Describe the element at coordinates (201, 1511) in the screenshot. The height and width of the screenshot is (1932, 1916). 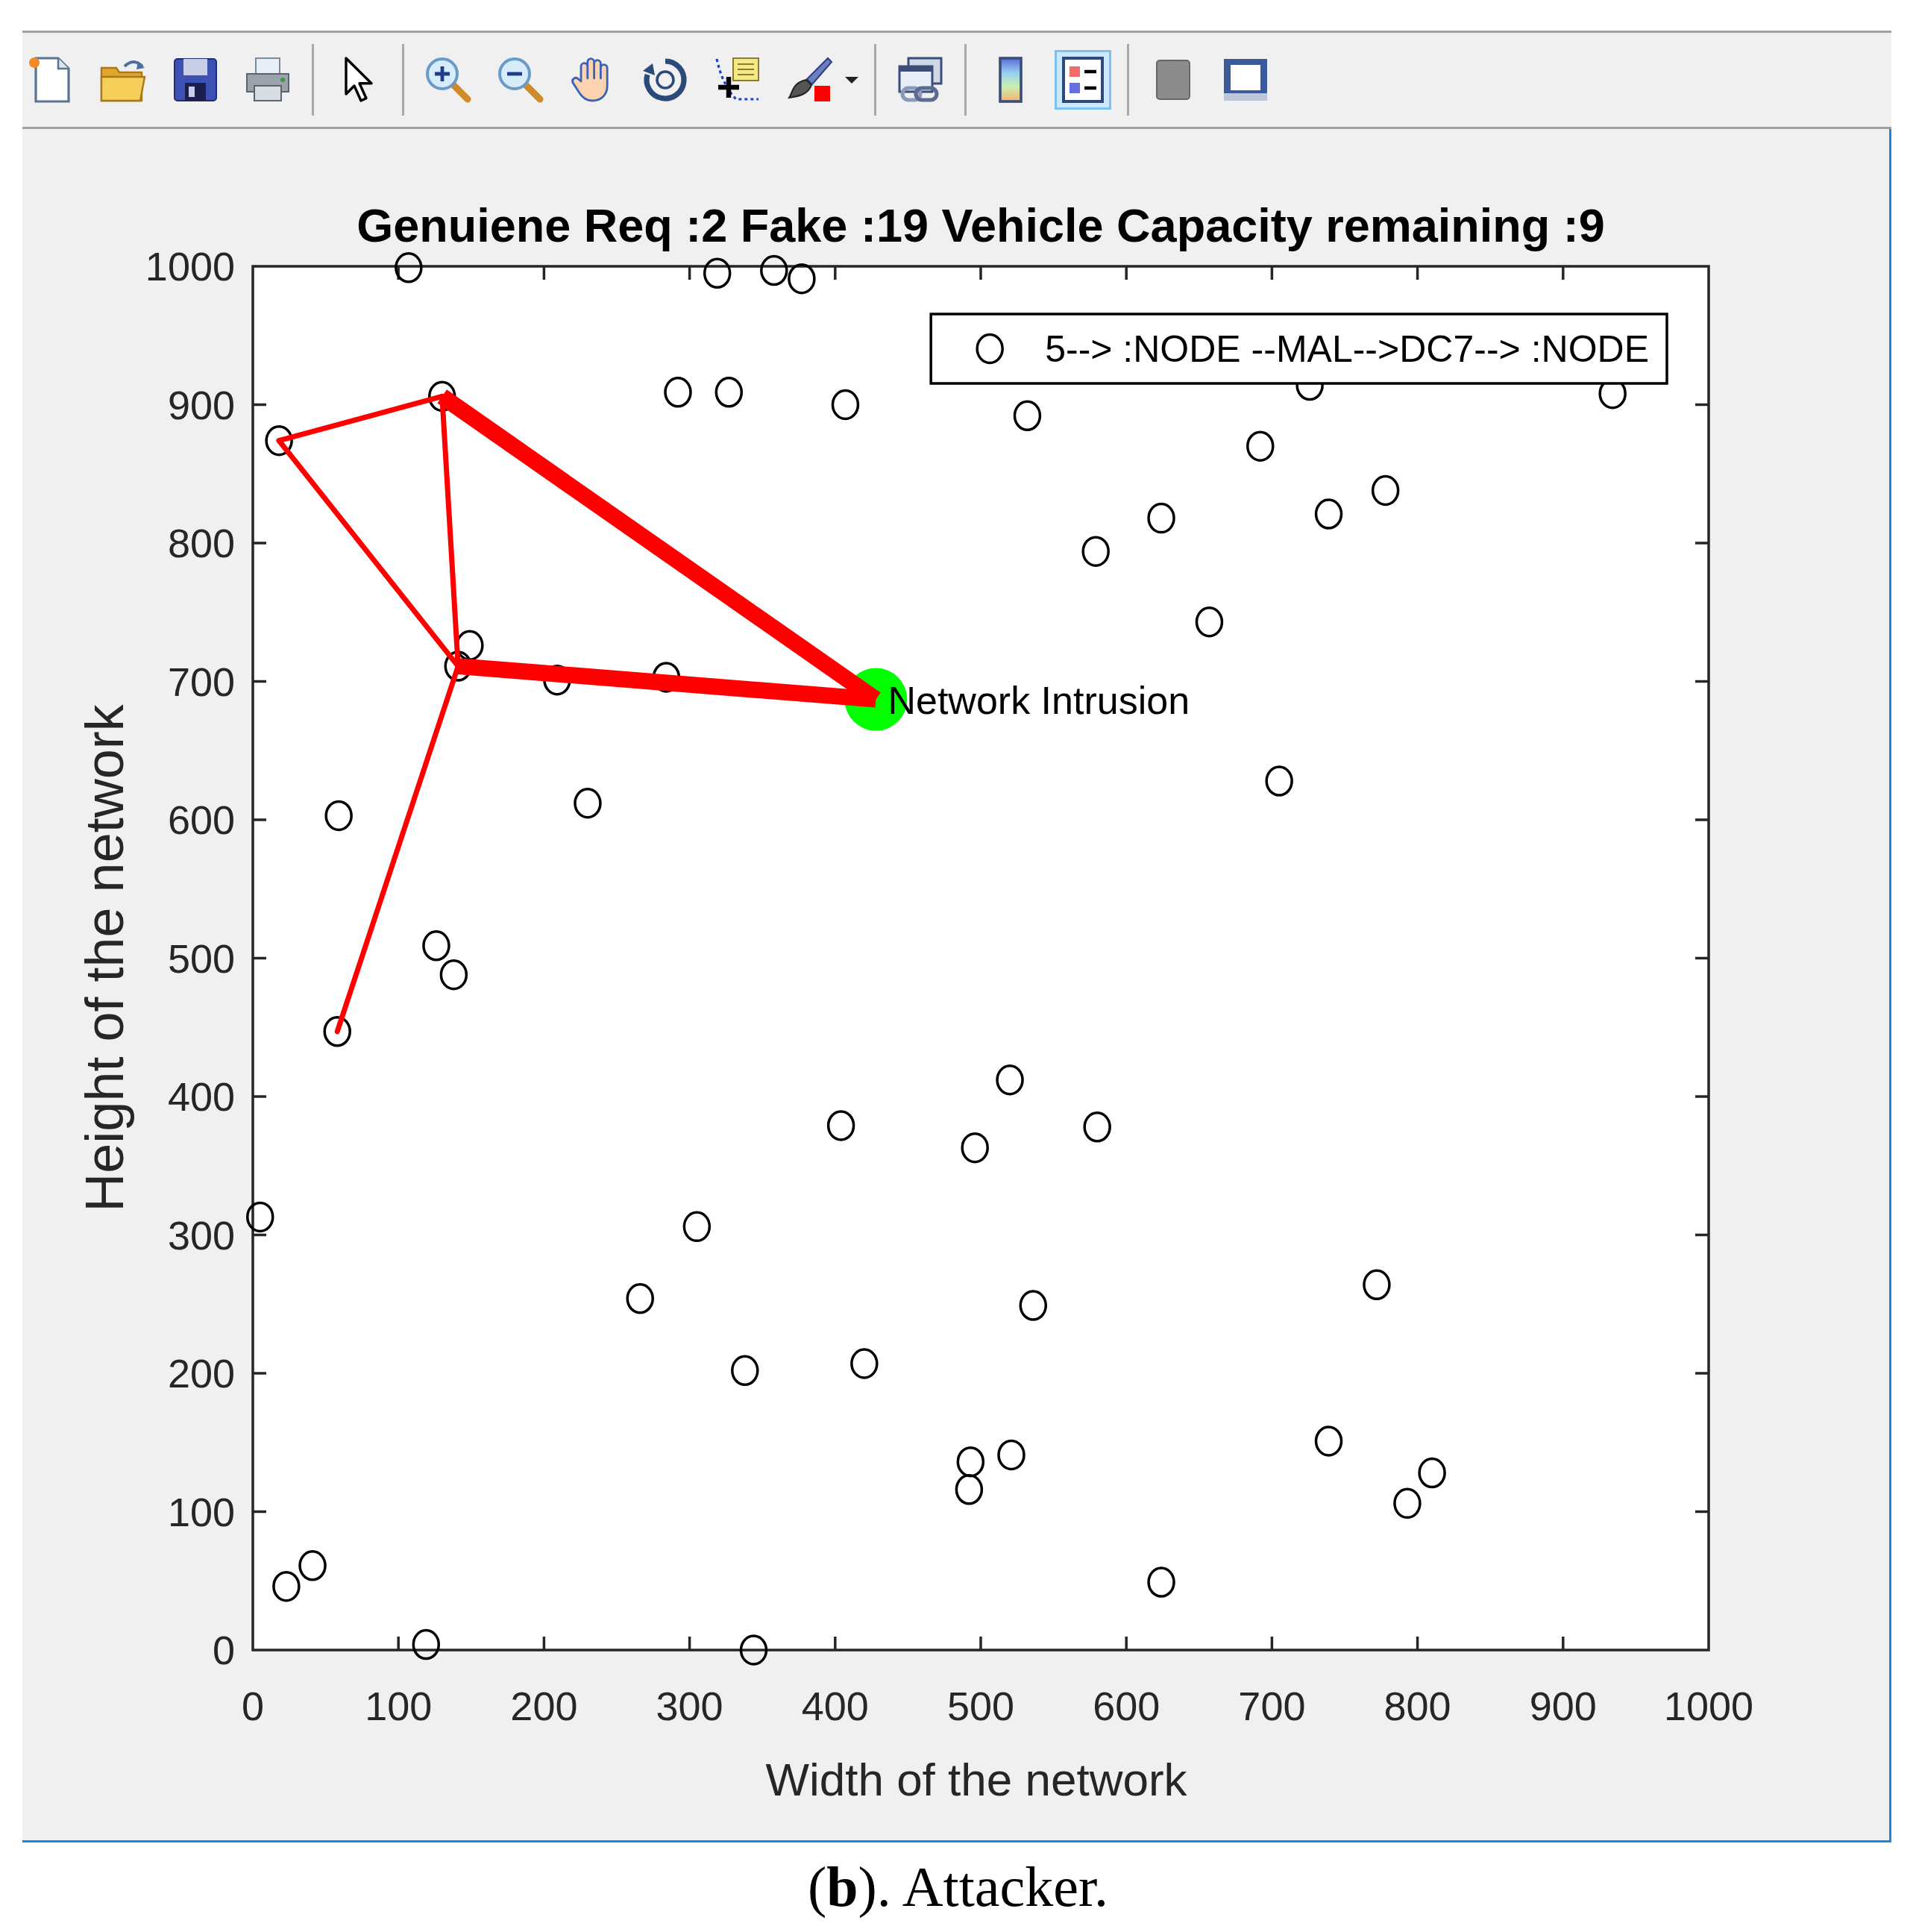
I see `y-tick-label: 100` at that location.